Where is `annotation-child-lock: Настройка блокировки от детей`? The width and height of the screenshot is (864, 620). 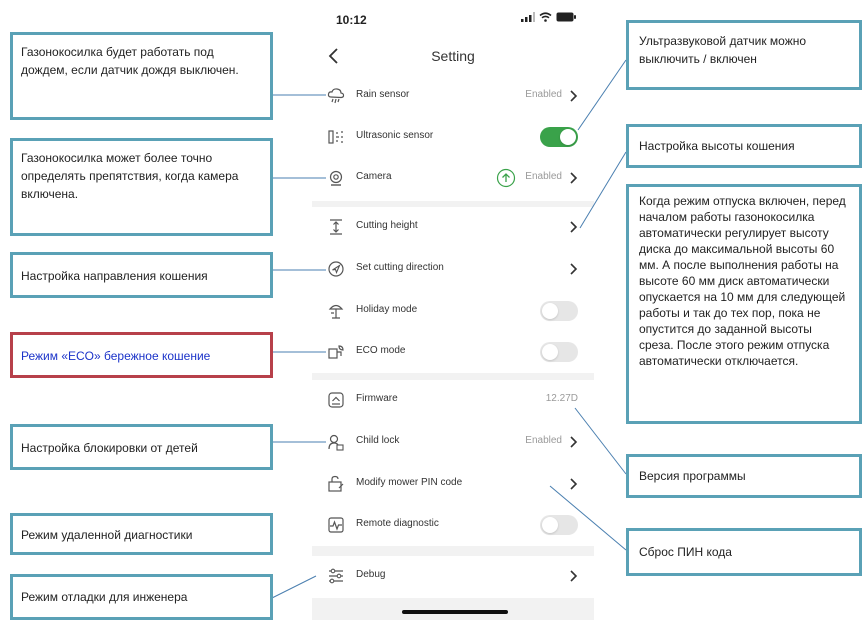 annotation-child-lock: Настройка блокировки от детей is located at coordinates (141, 447).